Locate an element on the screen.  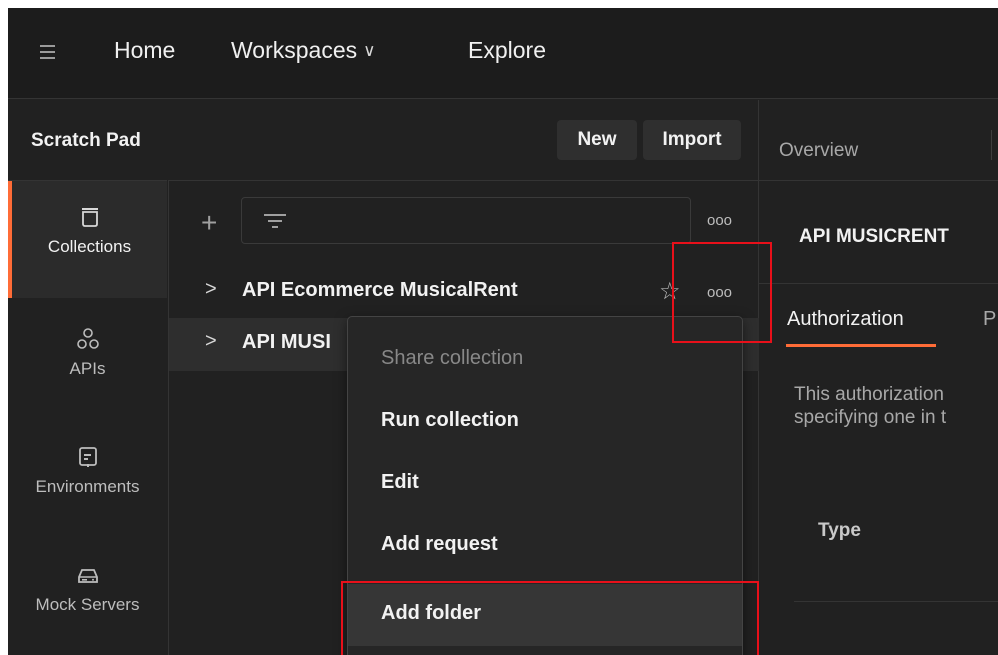
star-icon: ☆ is located at coordinates (670, 291).